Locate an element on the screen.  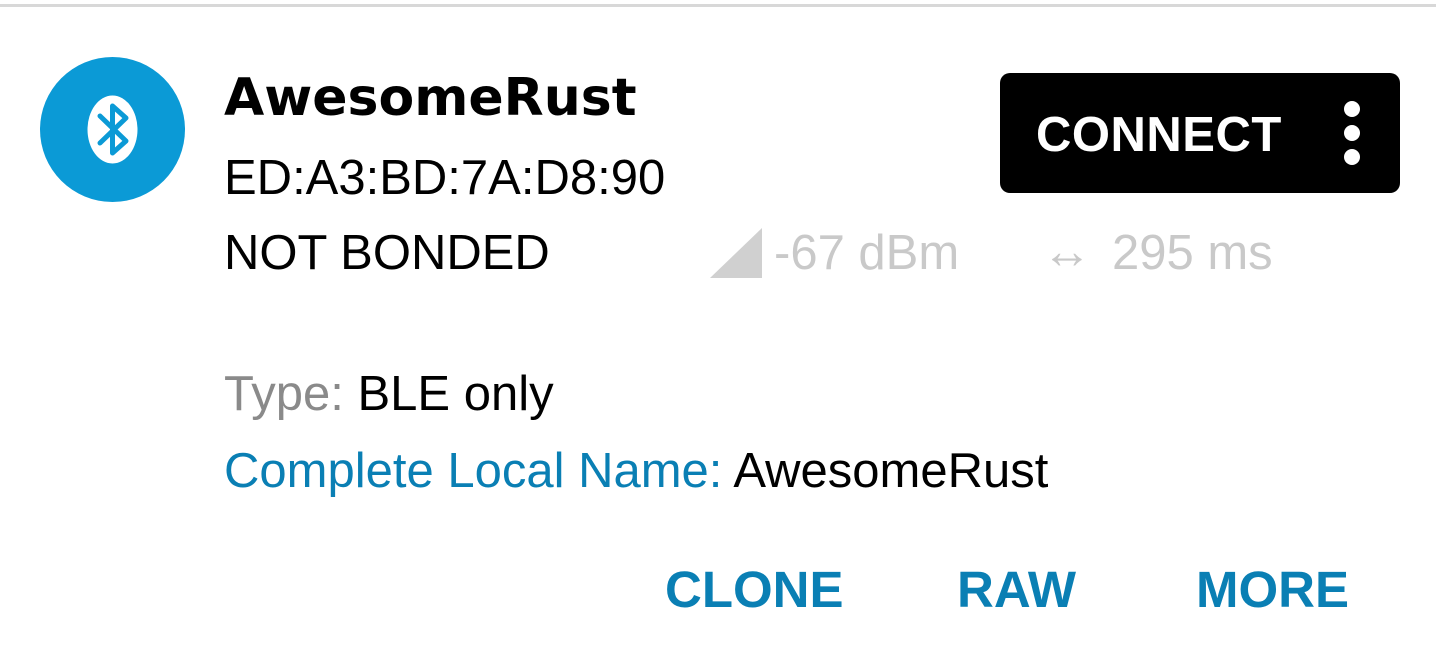
clone-button: CLONE is located at coordinates (754, 589).